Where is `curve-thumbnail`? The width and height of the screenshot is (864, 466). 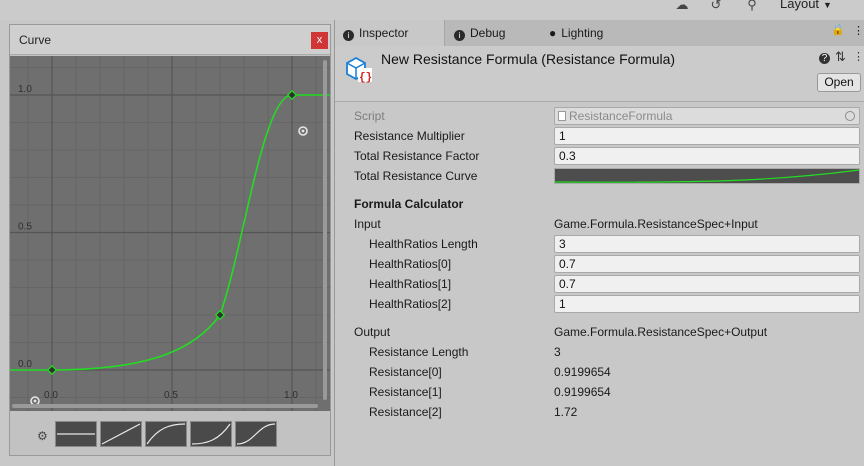
curve-thumbnail is located at coordinates (707, 176).